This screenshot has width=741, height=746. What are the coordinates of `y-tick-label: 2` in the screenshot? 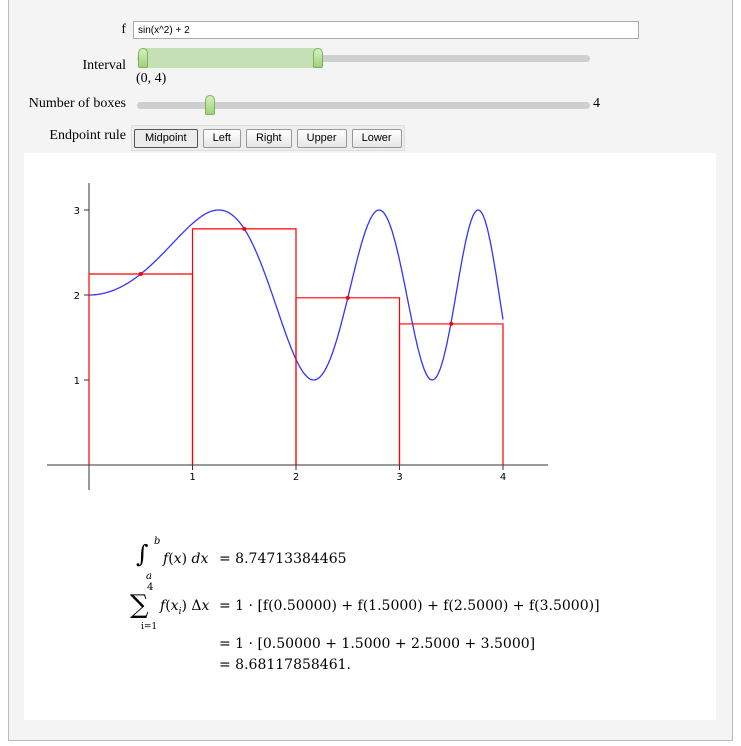 It's located at (77, 296).